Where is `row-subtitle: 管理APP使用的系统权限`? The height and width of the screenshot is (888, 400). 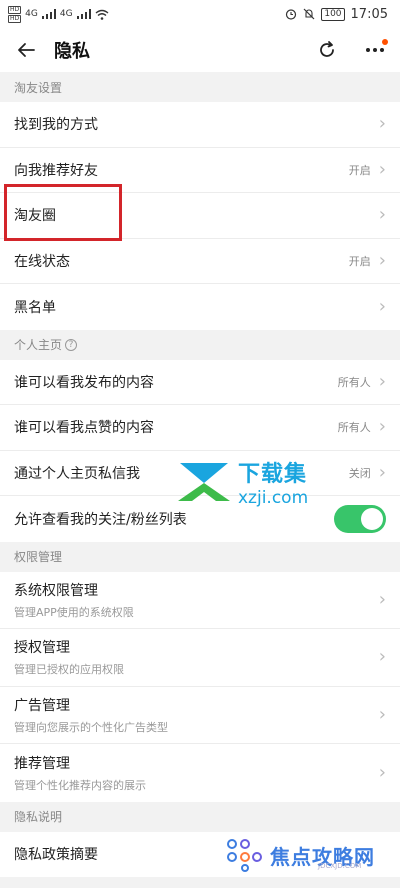
row-subtitle: 管理APP使用的系统权限 is located at coordinates (74, 612).